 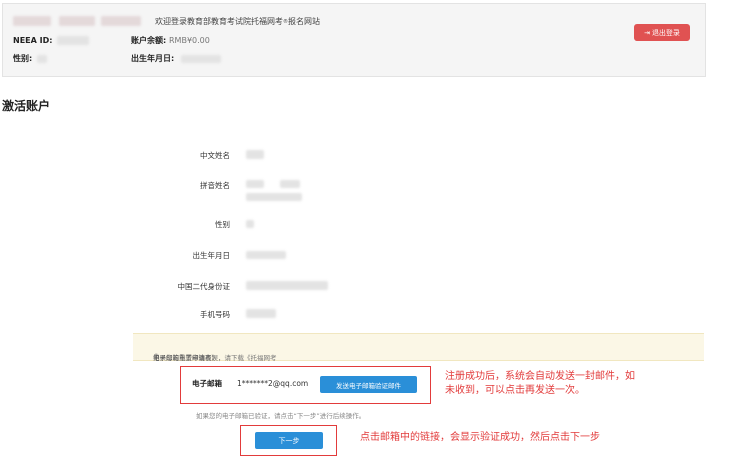 What do you see at coordinates (237, 21) in the screenshot?
I see `welcome-text: 欢迎登录教育部教育考试院托福网考®报名网站` at bounding box center [237, 21].